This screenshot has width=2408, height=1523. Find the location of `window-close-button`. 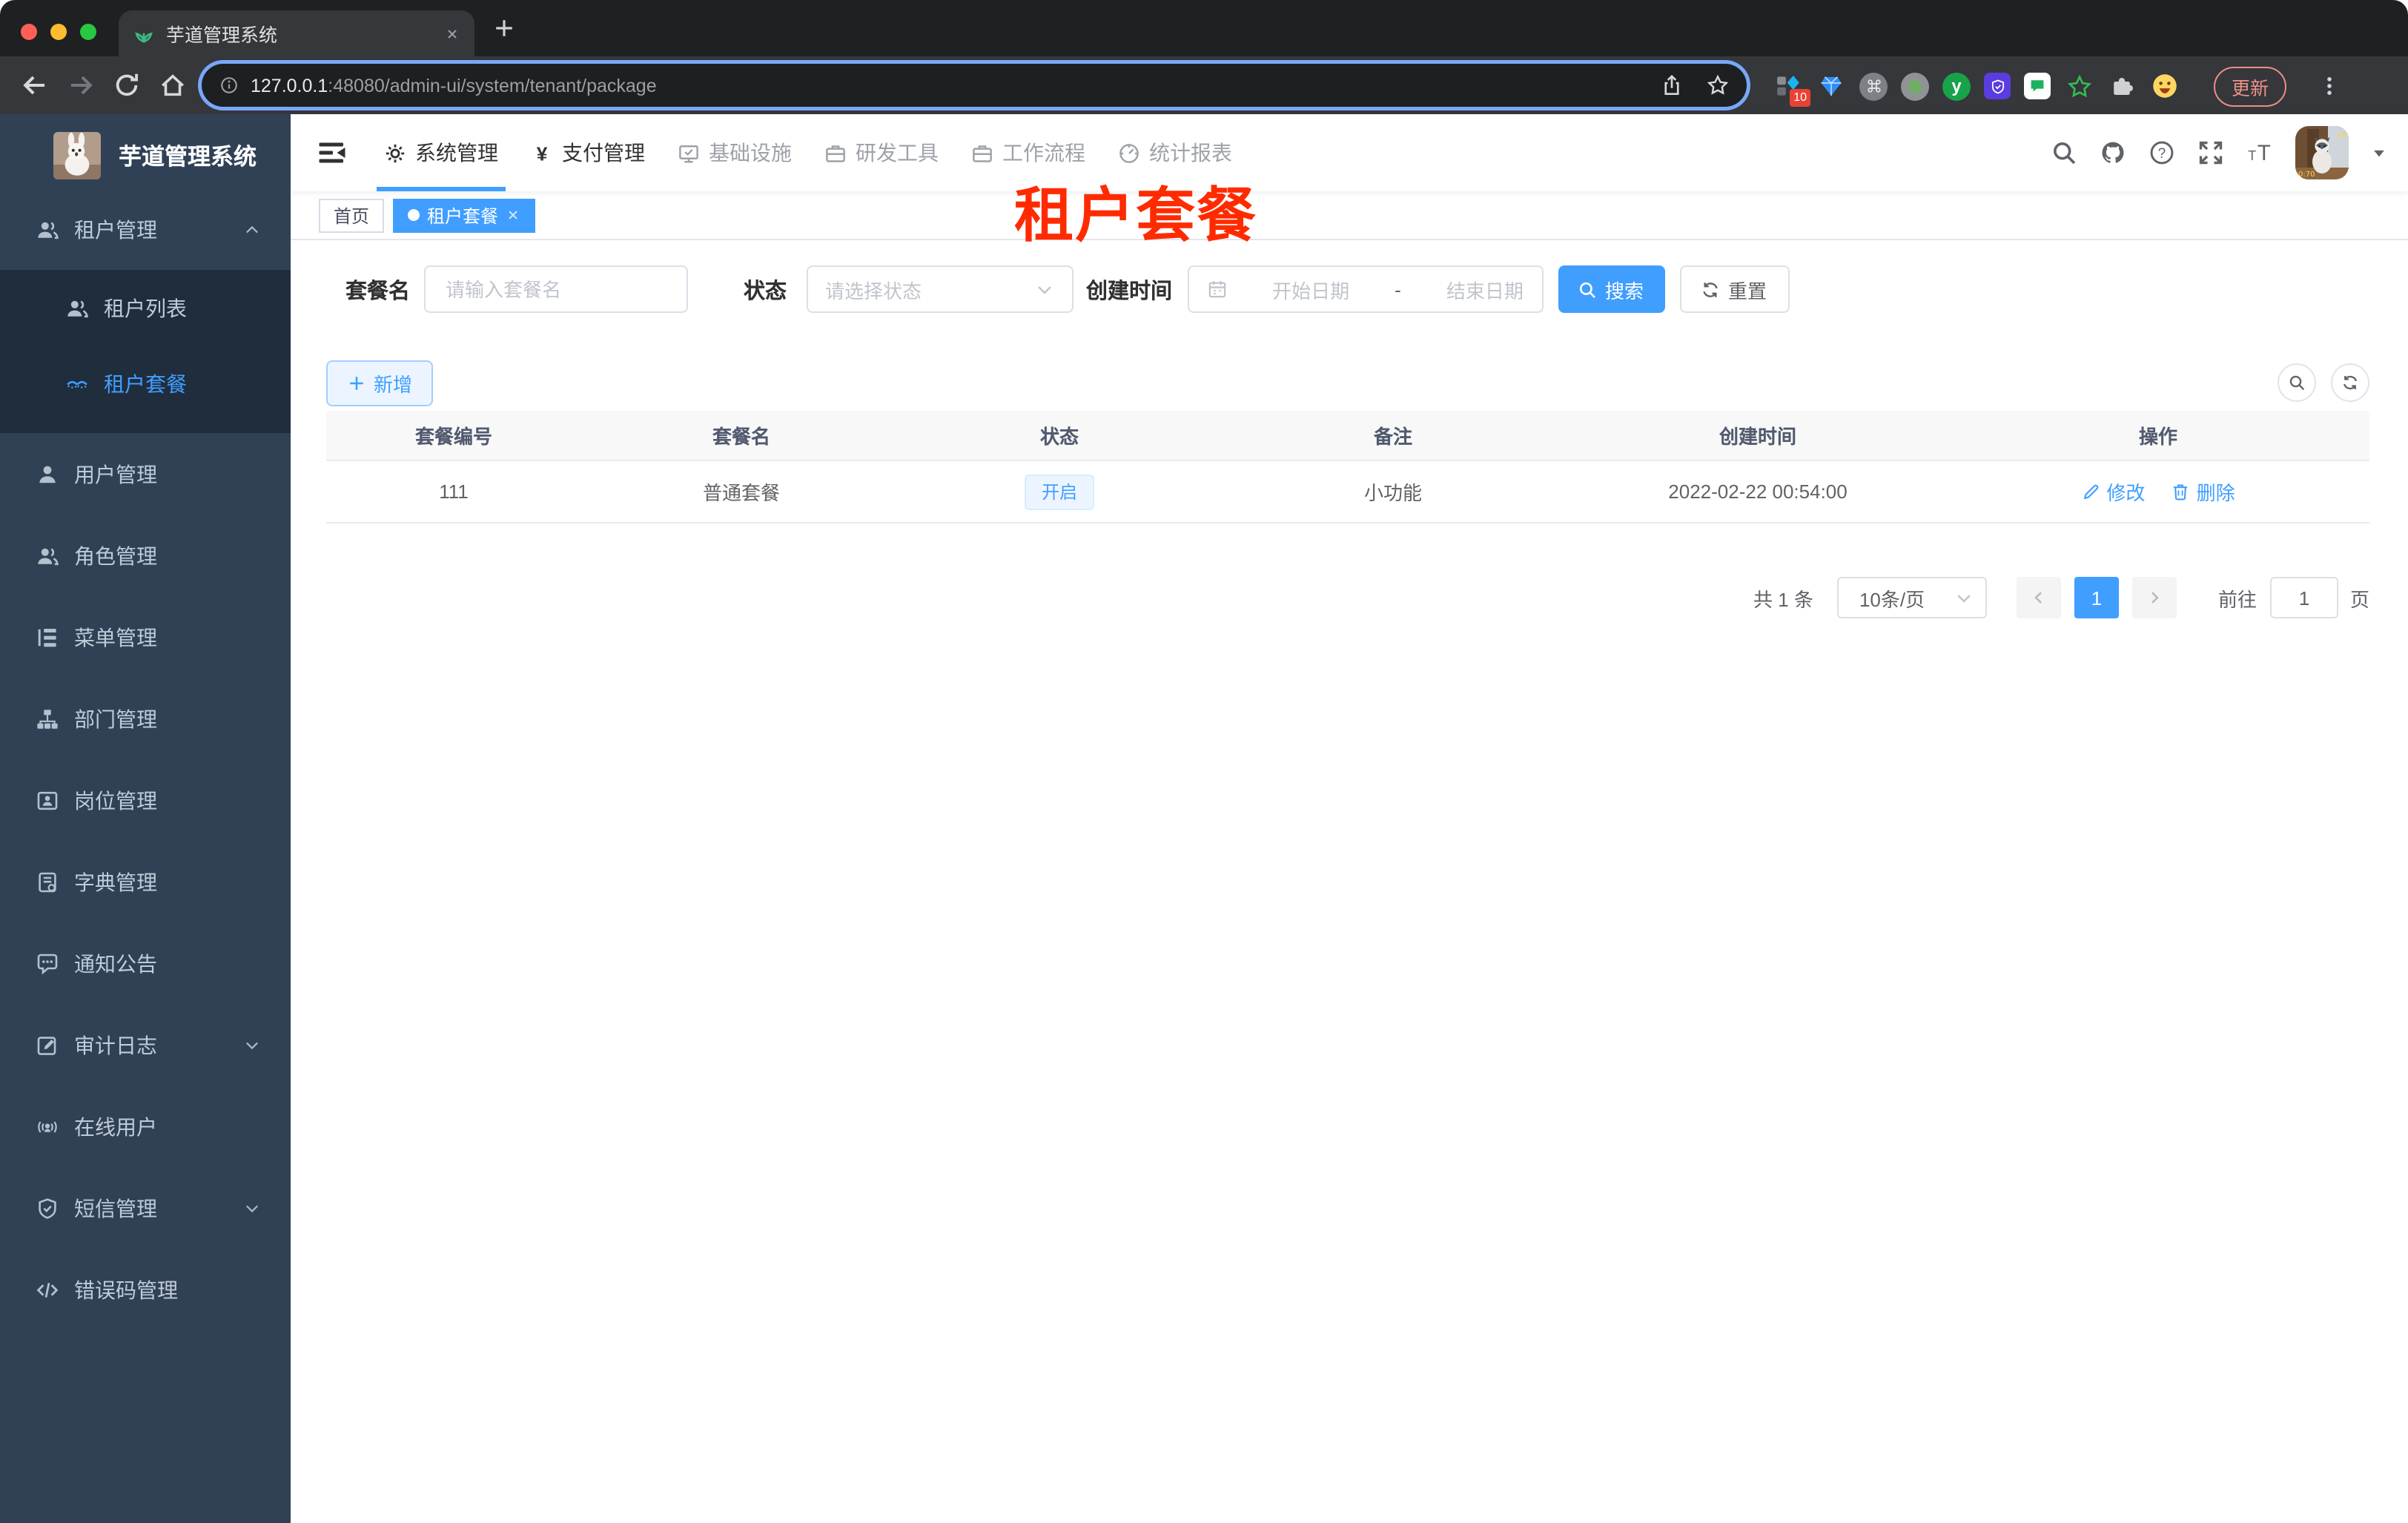

window-close-button is located at coordinates (29, 32).